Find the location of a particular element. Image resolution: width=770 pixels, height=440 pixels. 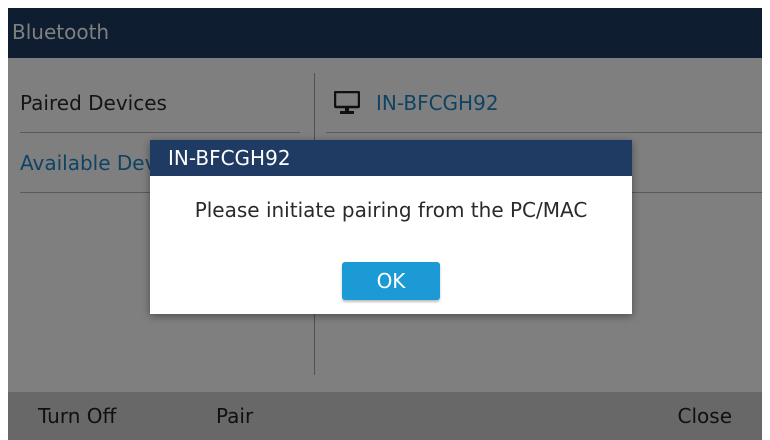

dialog-message: Please initiate pairing from the PC/MAC is located at coordinates (391, 210).